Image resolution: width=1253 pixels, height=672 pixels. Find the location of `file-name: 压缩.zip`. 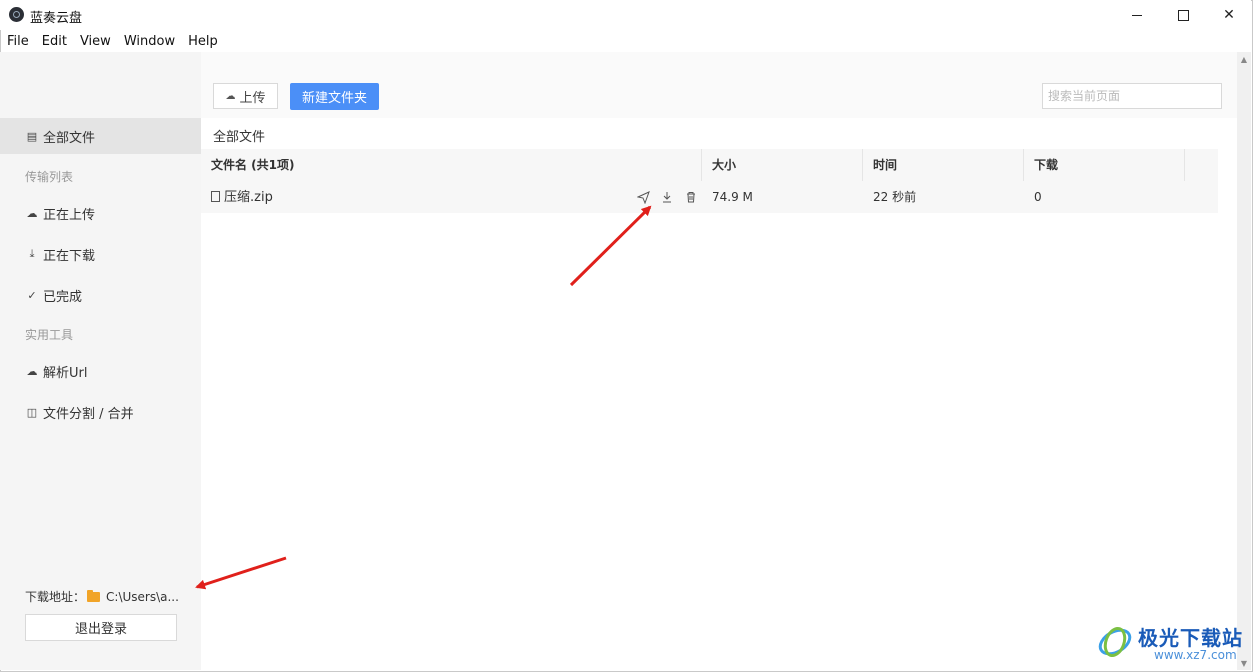

file-name: 压缩.zip is located at coordinates (248, 197).